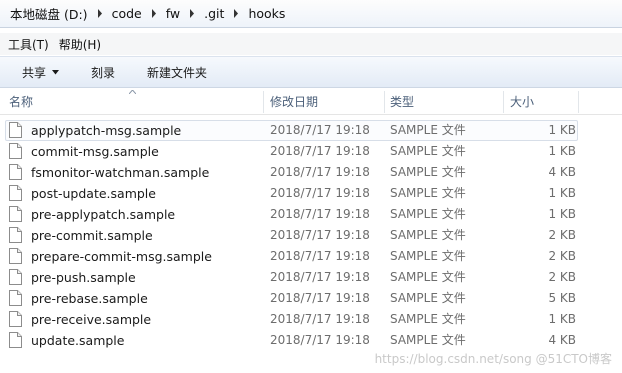 Image resolution: width=622 pixels, height=373 pixels. Describe the element at coordinates (311, 72) in the screenshot. I see `command-toolbar: 共享 刻录 新建文件夹` at that location.